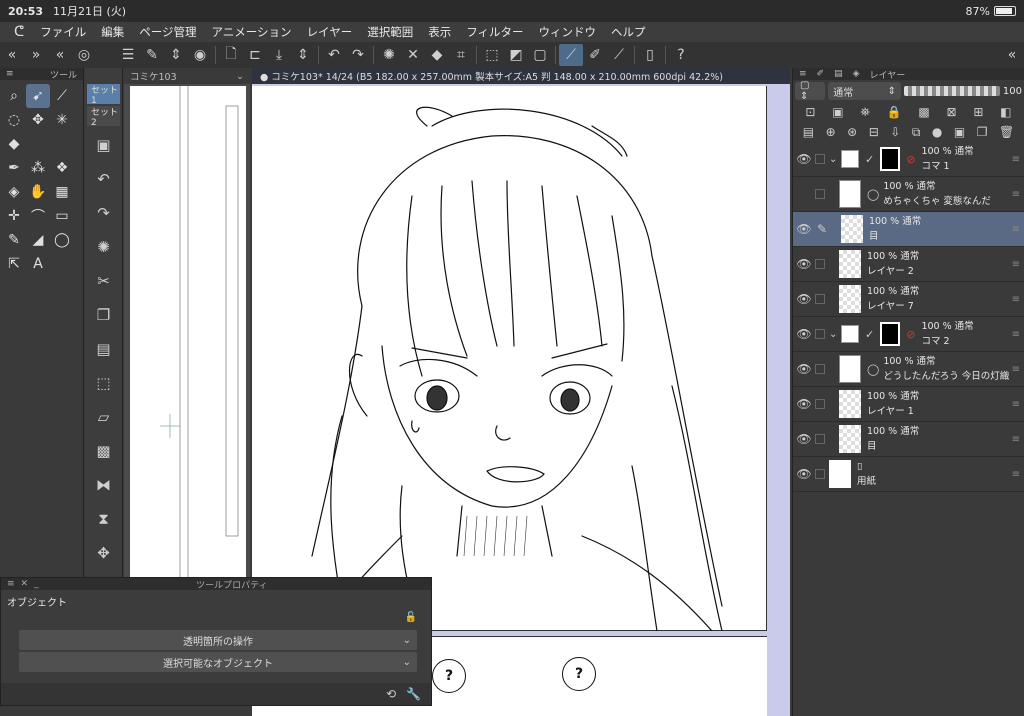 The image size is (1024, 716). I want to click on invert-selection-icon: ◩, so click(516, 55).